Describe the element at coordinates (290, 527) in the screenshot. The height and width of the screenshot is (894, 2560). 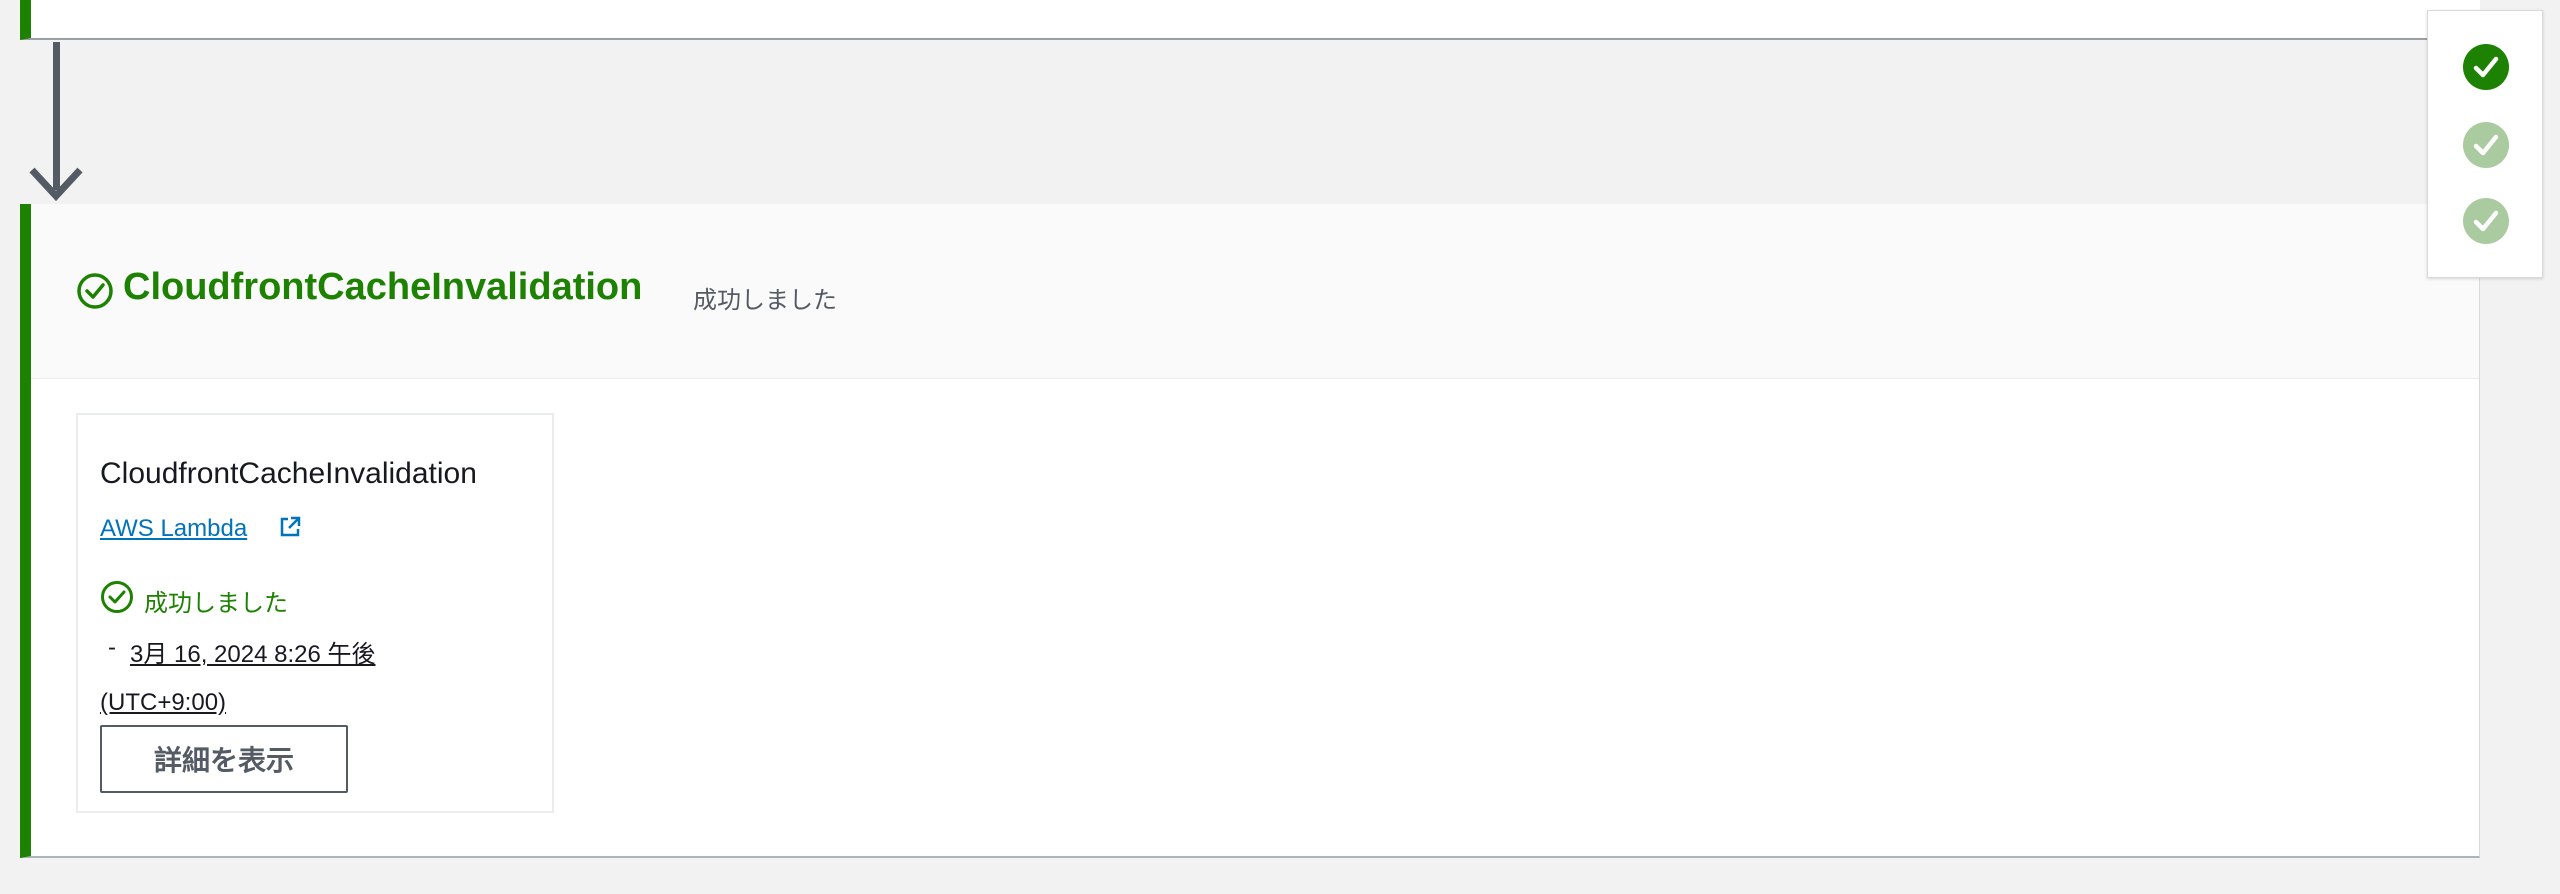
I see `external-link-icon` at that location.